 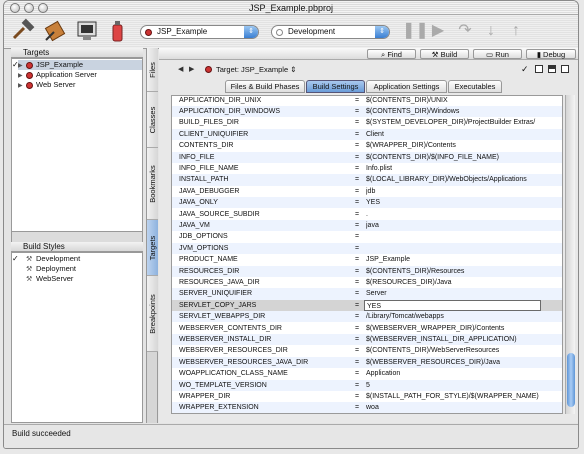 I want to click on tab-build-settings: Build Settings, so click(x=335, y=86).